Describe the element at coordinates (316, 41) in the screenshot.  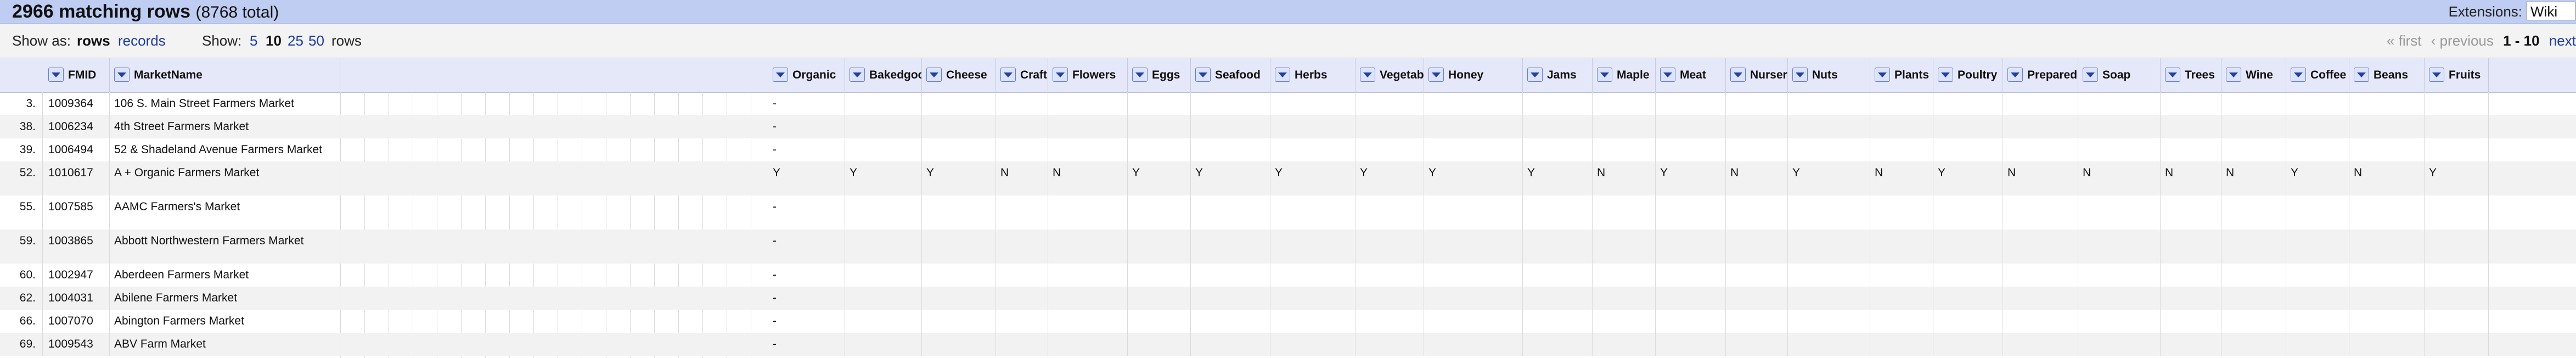
I see `page-size-50-link: 50` at that location.